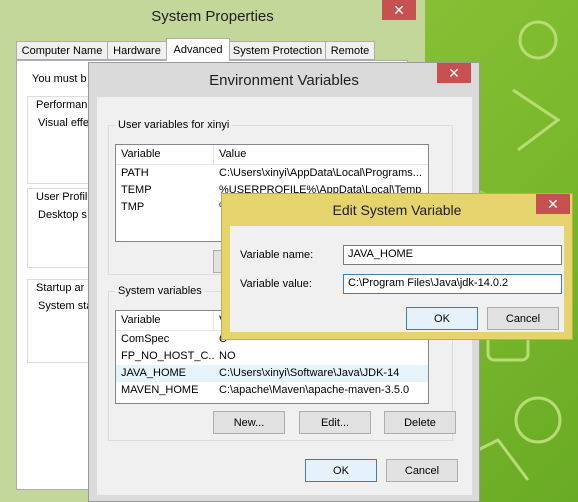 Image resolution: width=578 pixels, height=502 pixels. What do you see at coordinates (59, 79) in the screenshot?
I see `admin-notice: You must b` at bounding box center [59, 79].